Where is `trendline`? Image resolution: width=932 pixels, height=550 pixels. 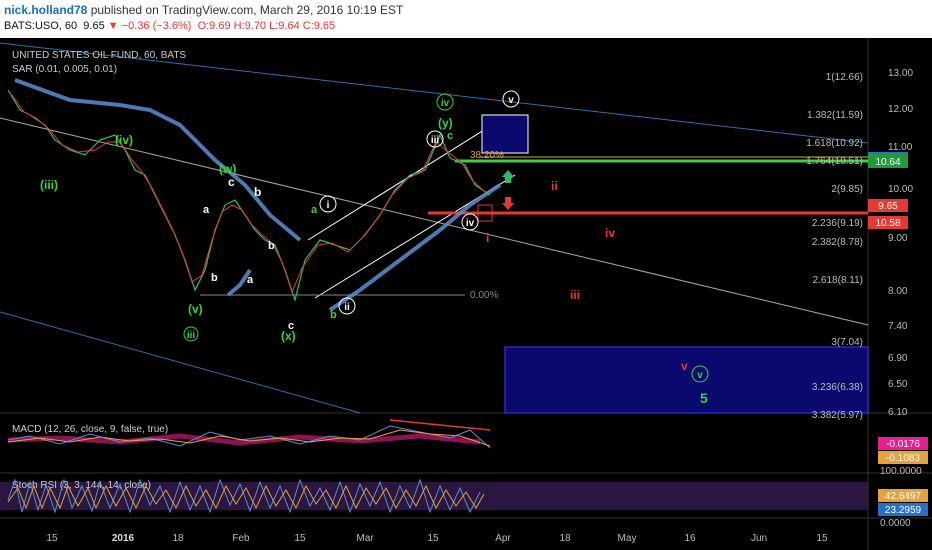 trendline is located at coordinates (180, 362).